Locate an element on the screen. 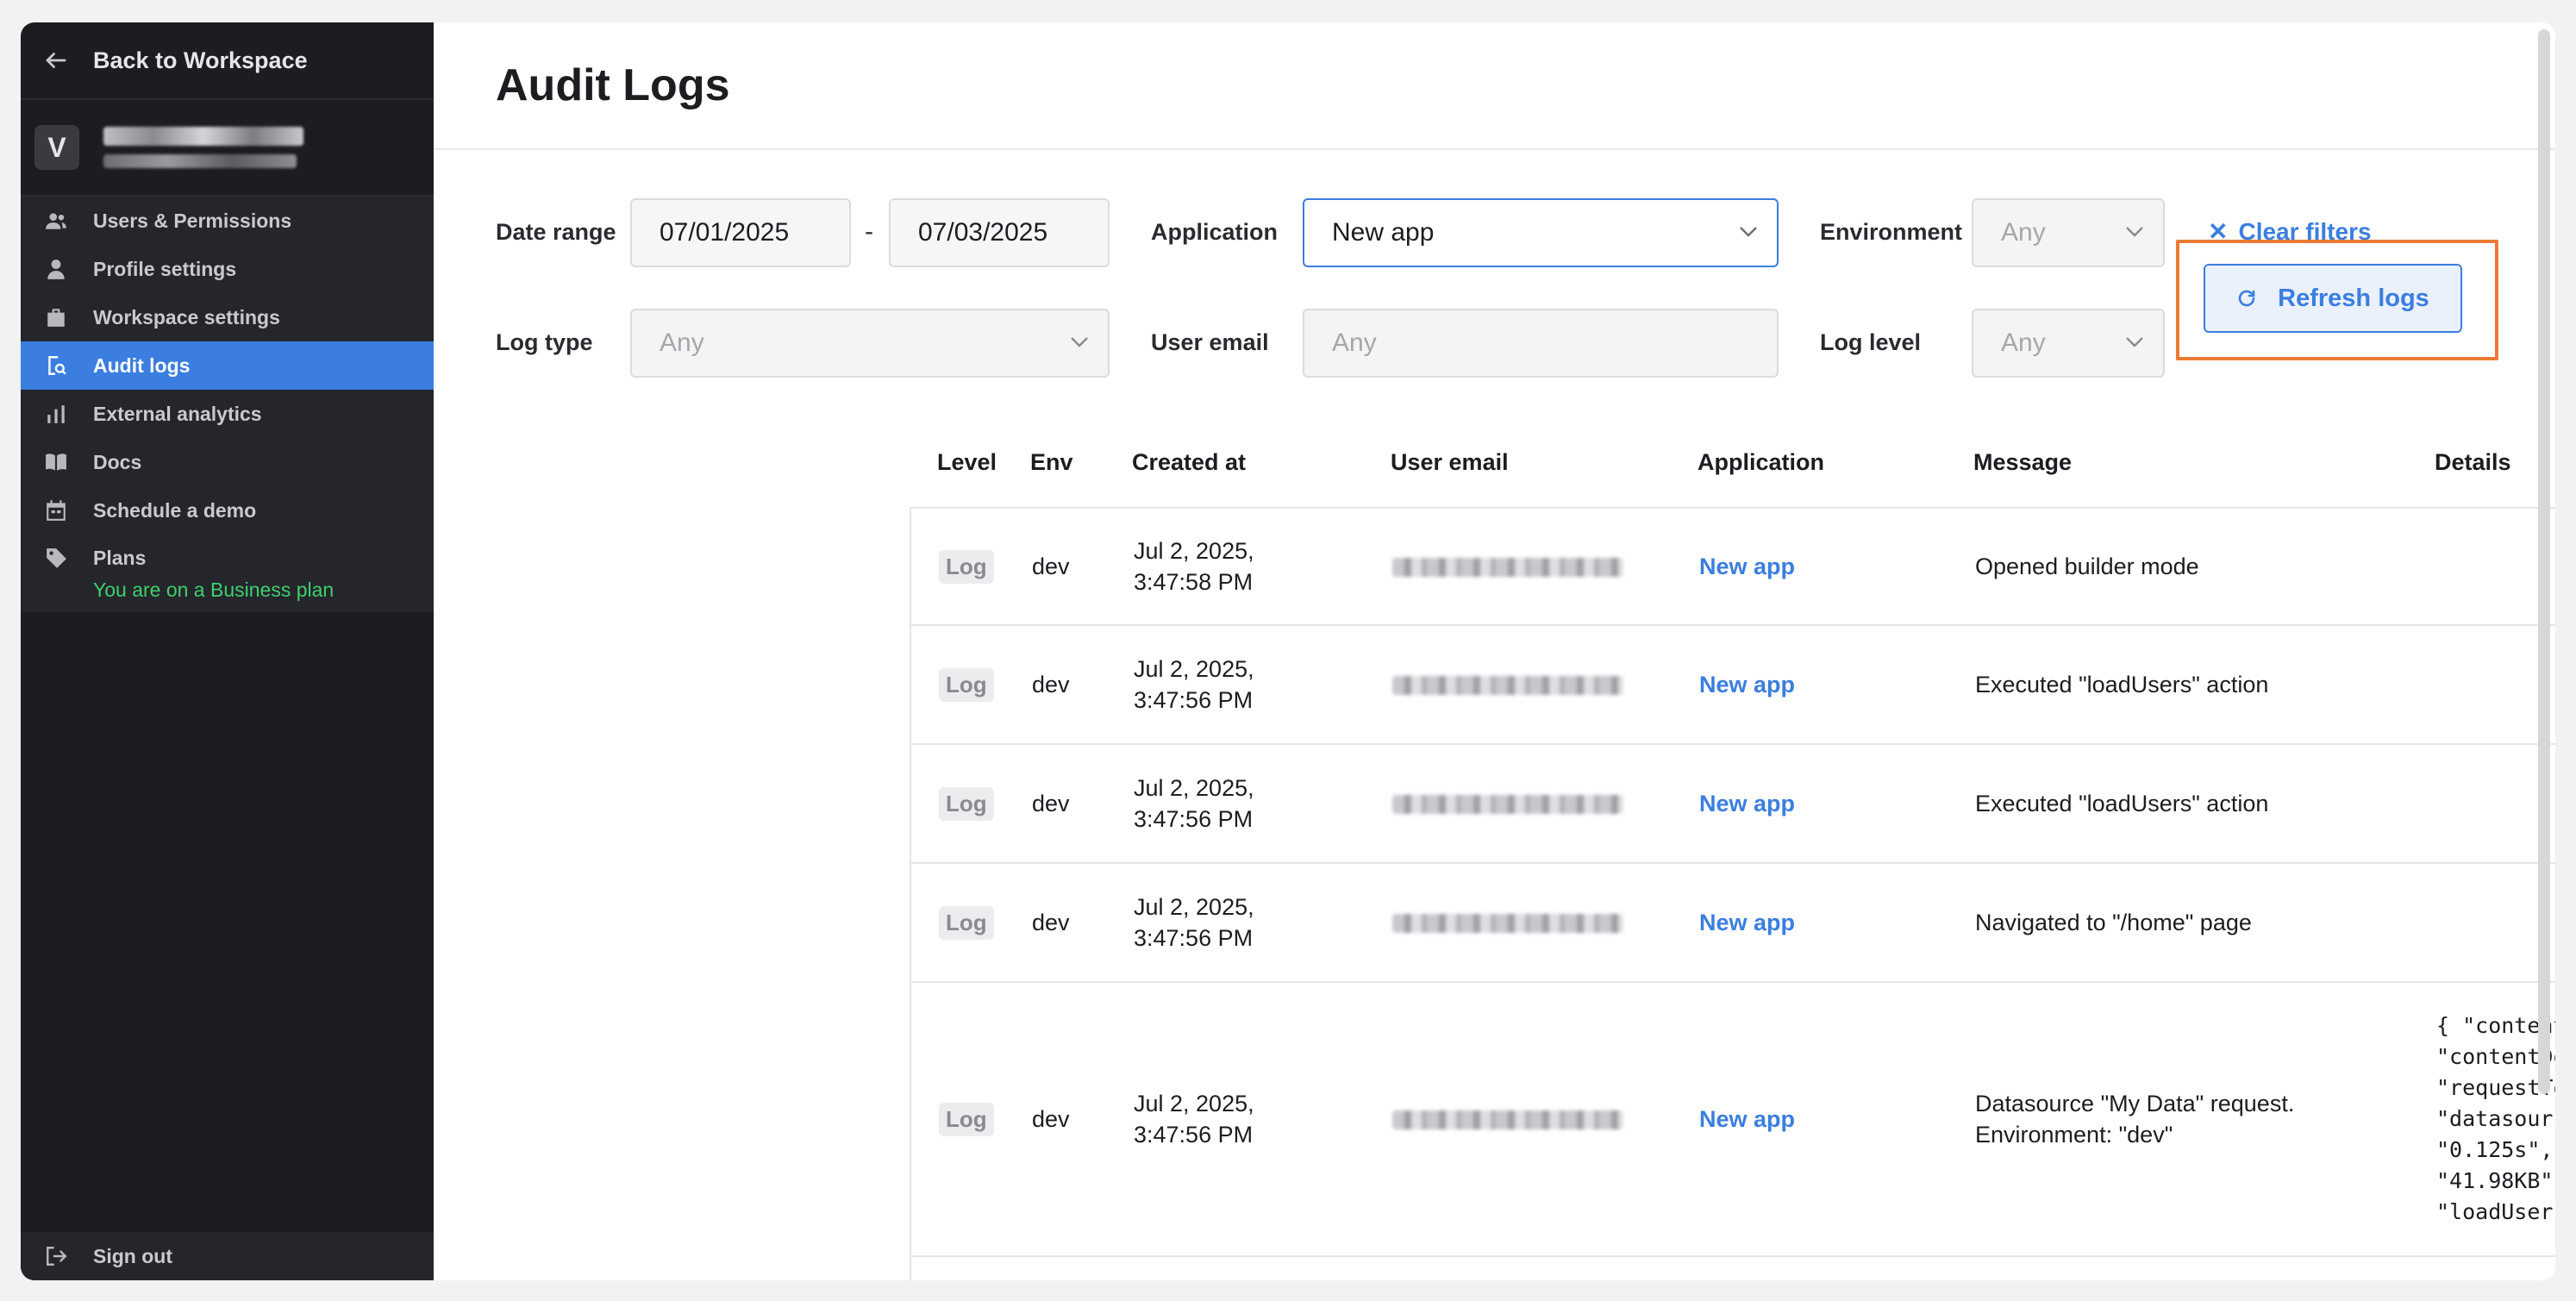 This screenshot has height=1301, width=2576. application-label: Application is located at coordinates (1214, 232).